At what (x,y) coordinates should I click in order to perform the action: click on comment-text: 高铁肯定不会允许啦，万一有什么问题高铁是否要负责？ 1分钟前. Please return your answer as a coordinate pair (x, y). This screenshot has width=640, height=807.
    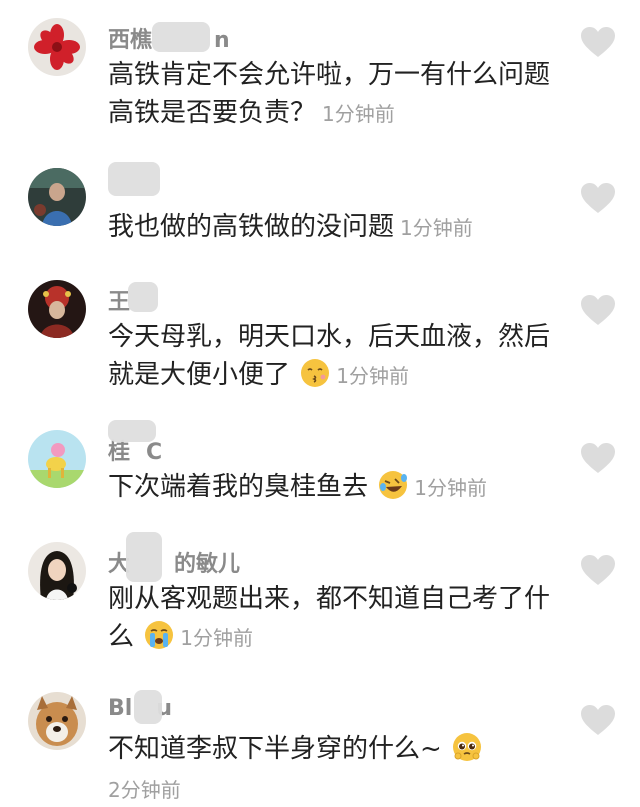
    Looking at the image, I should click on (329, 94).